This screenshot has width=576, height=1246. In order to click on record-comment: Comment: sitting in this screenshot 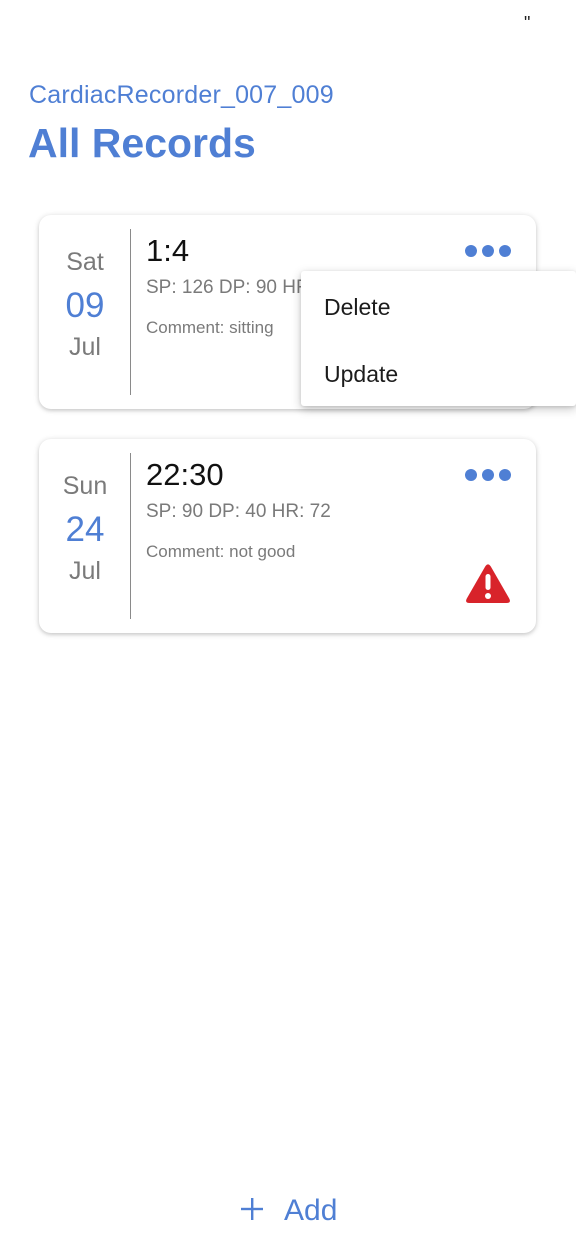, I will do `click(210, 327)`.